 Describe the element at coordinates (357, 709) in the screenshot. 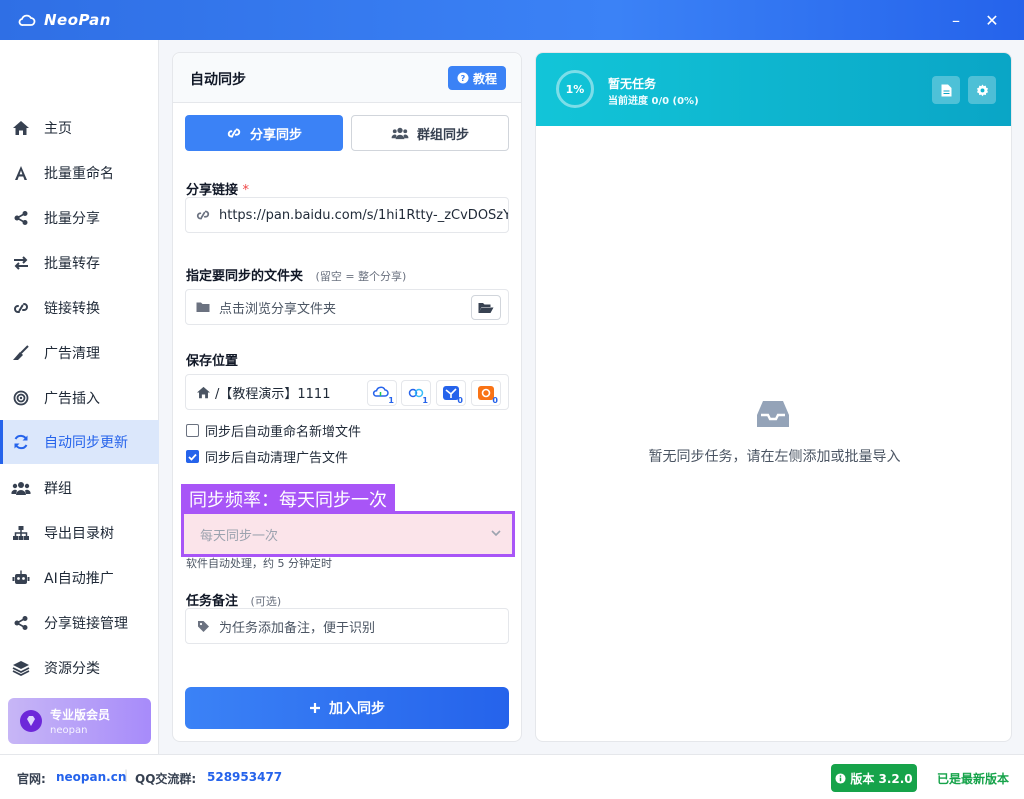

I see `add-sync-label: 加入同步` at that location.